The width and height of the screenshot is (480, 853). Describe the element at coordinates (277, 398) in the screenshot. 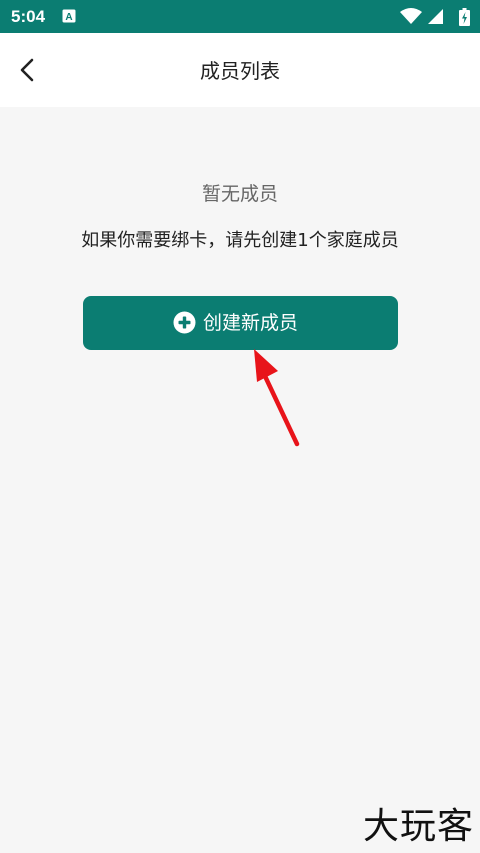

I see `red-arrow-annotation` at that location.